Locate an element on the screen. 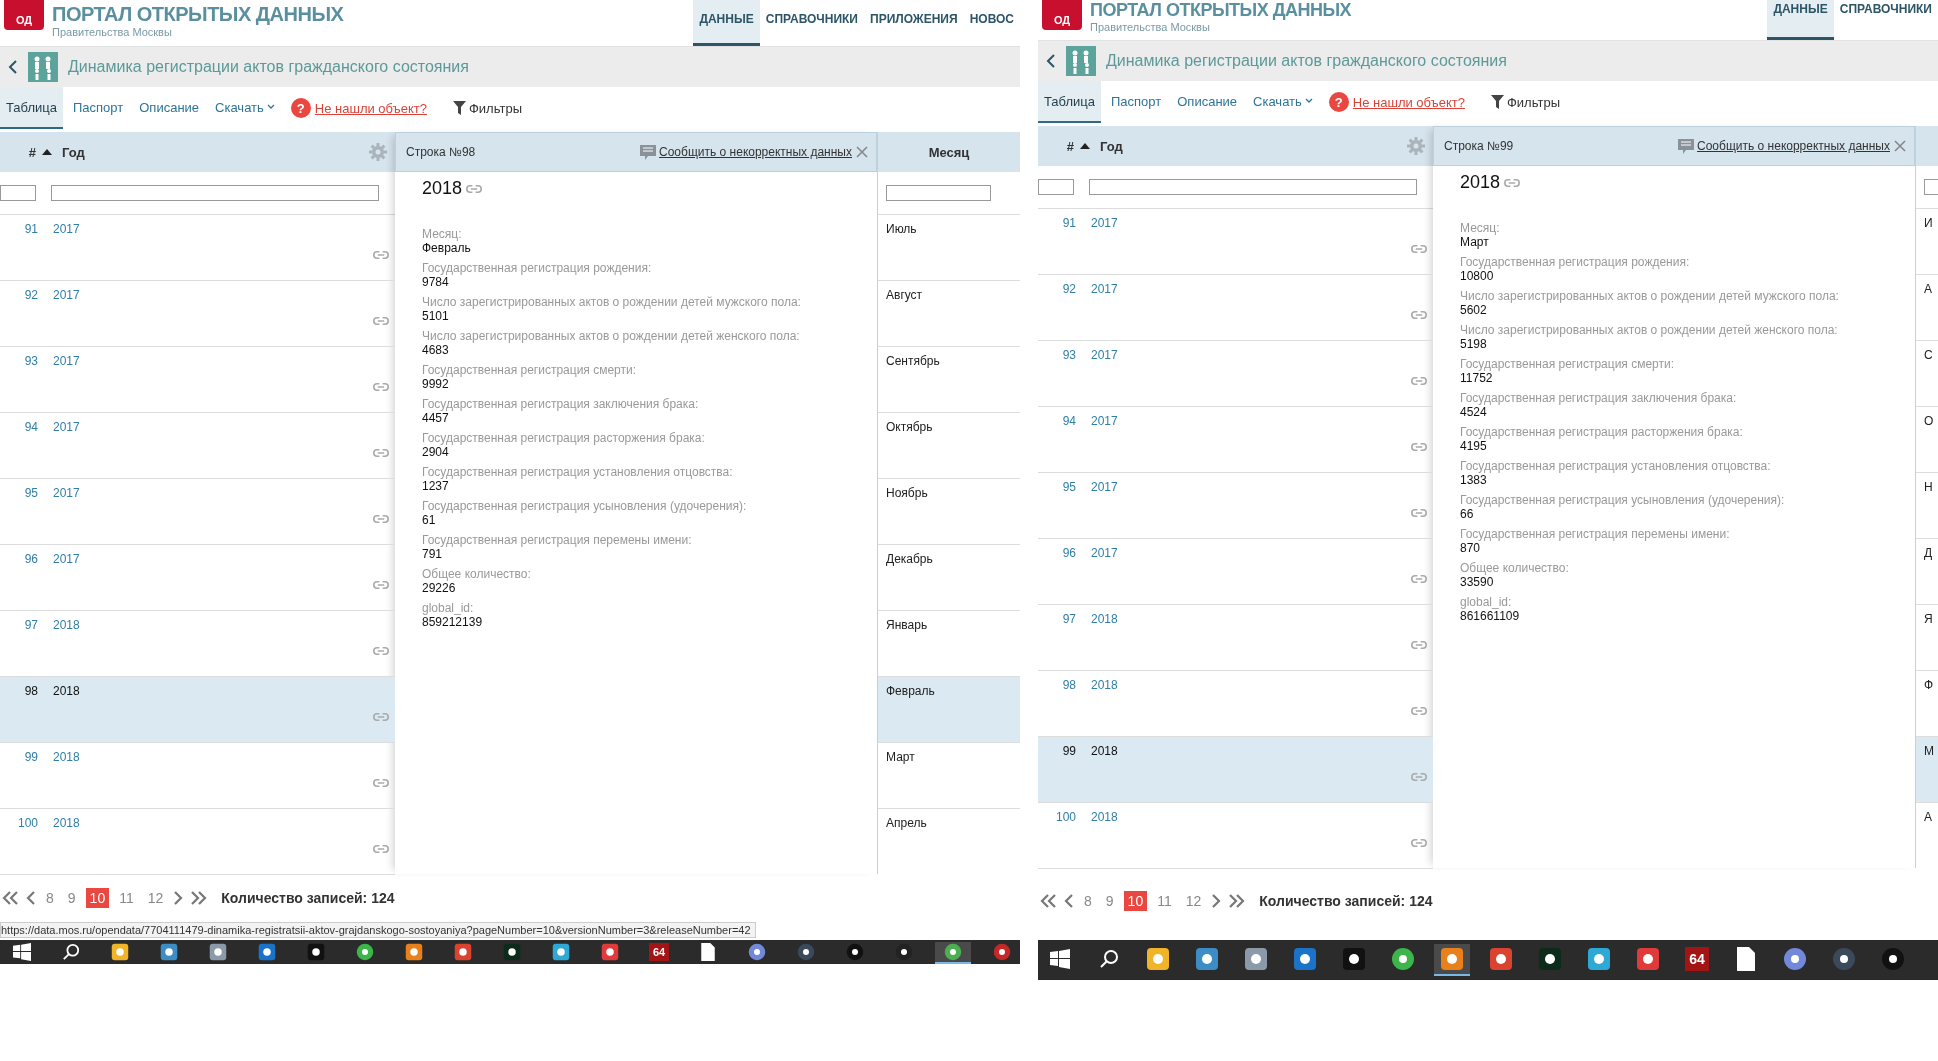  table-row: 97 2018 is located at coordinates (1235, 638).